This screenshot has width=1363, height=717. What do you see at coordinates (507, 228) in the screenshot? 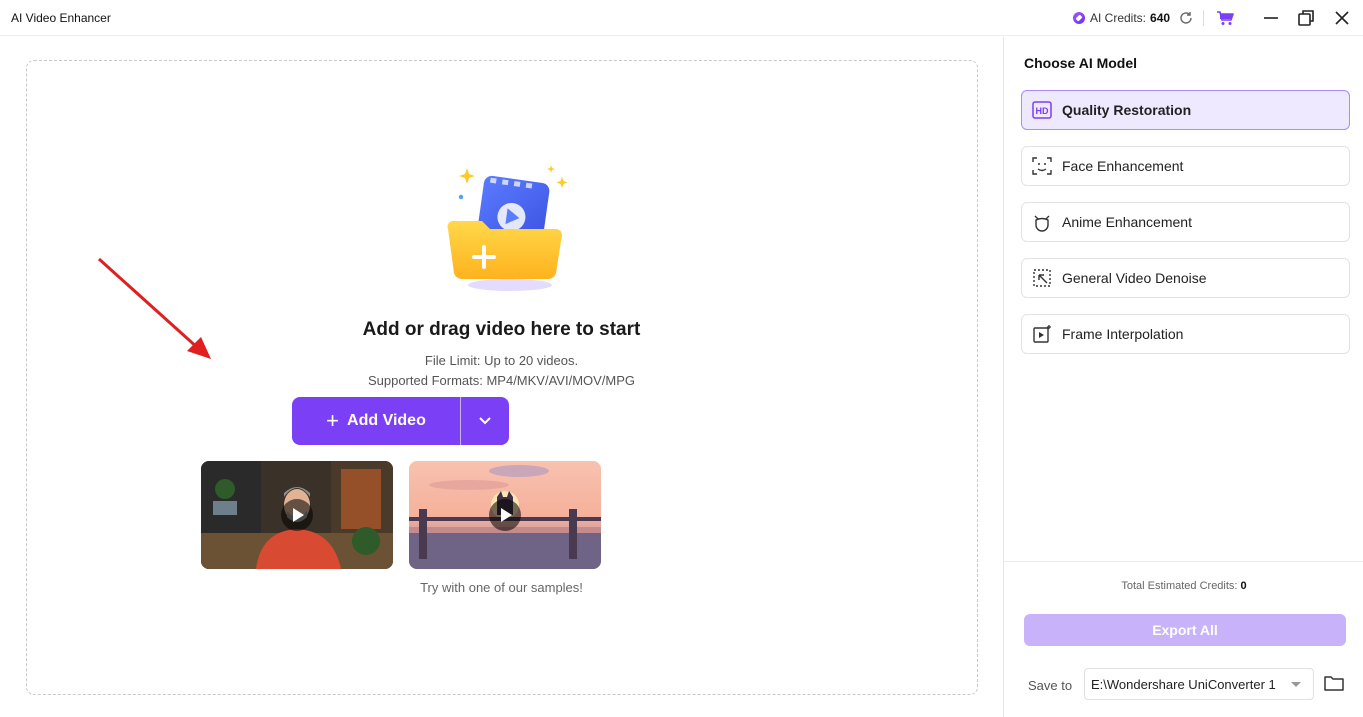
I see `add-video-folder-illustration` at bounding box center [507, 228].